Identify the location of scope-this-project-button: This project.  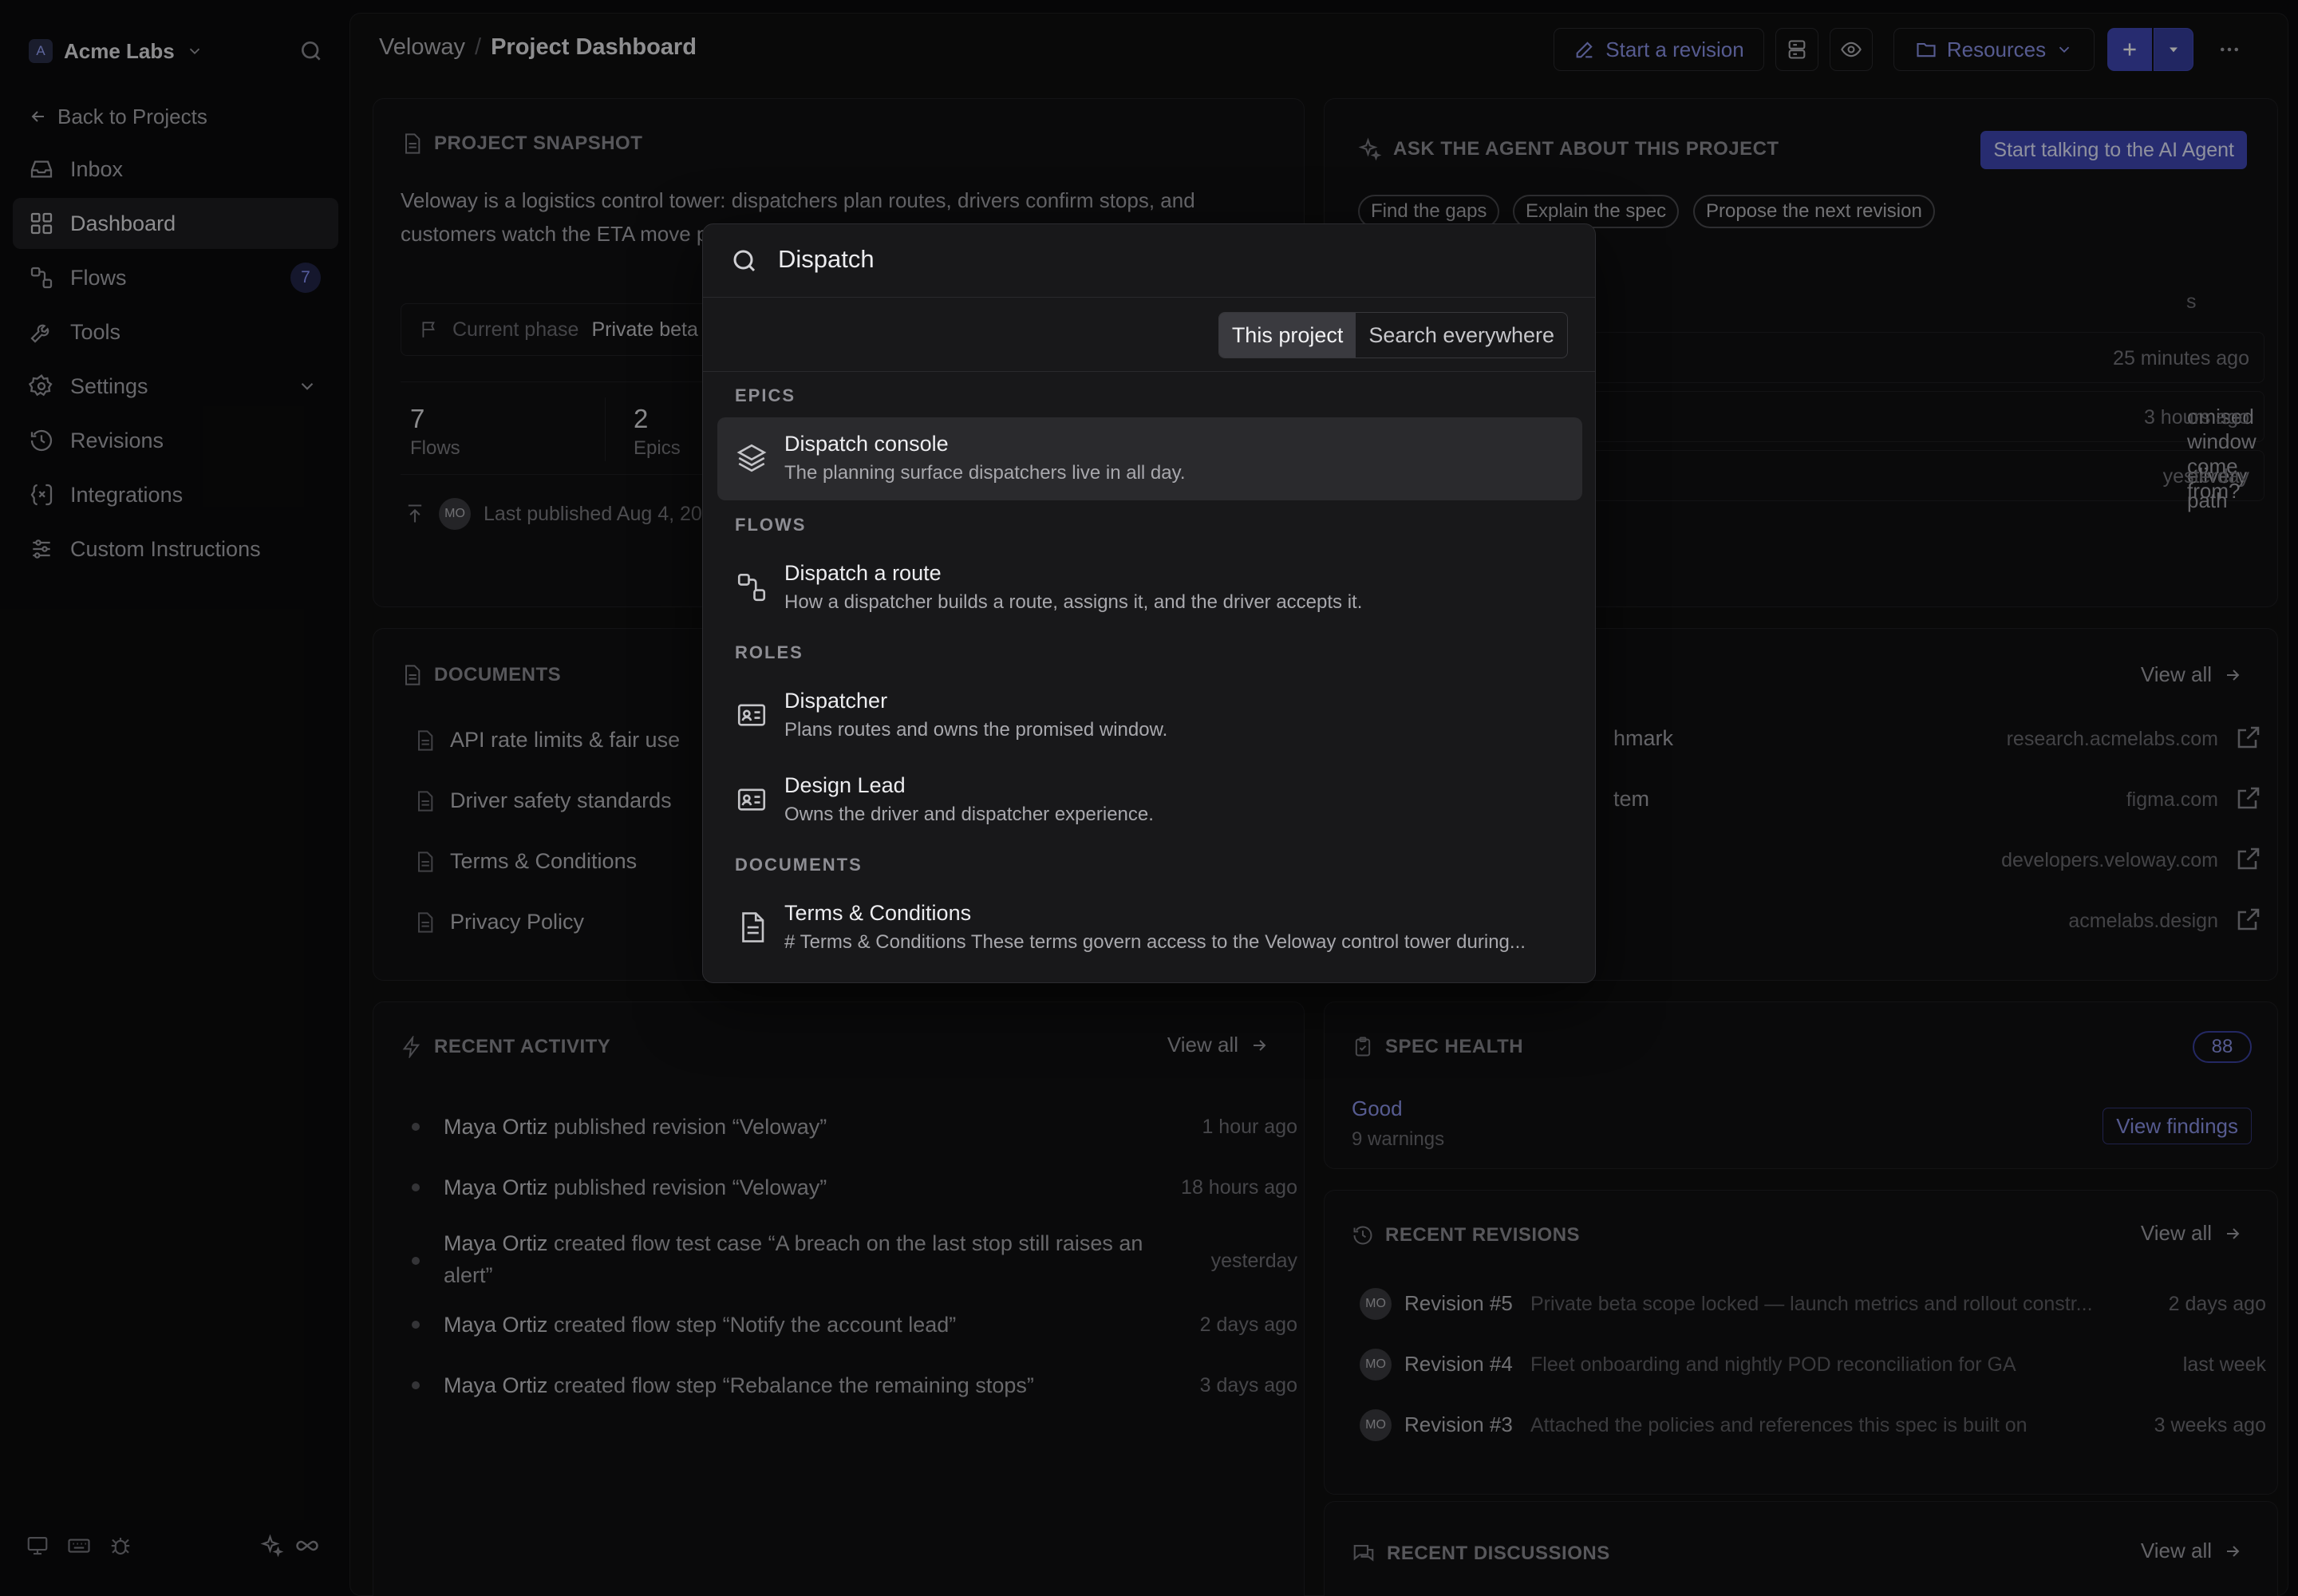
(1287, 335).